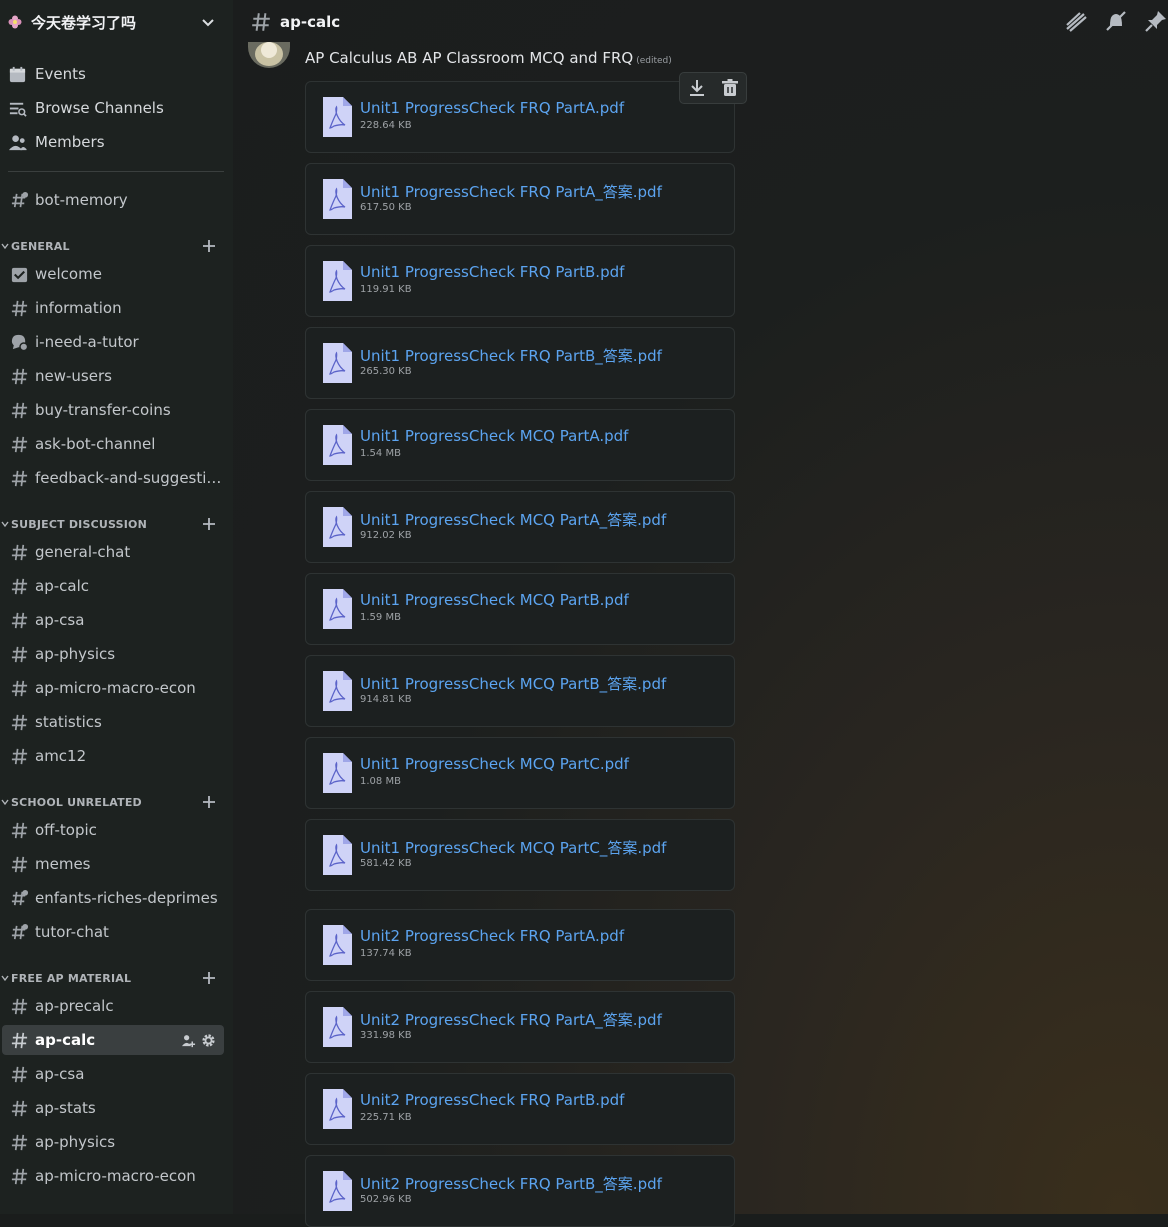 The width and height of the screenshot is (1168, 1227). I want to click on attachment-actions, so click(713, 88).